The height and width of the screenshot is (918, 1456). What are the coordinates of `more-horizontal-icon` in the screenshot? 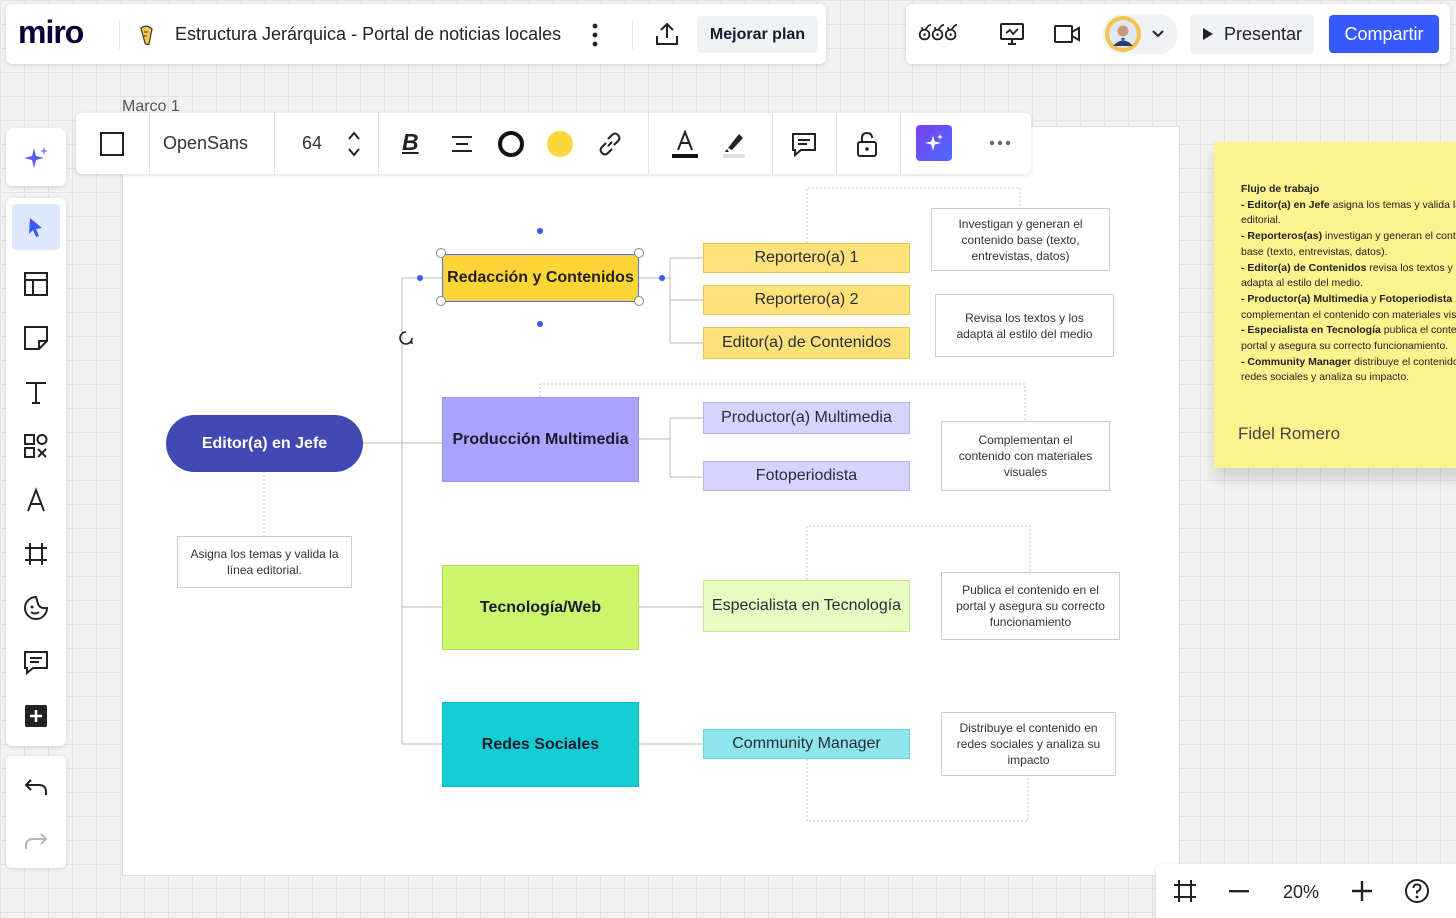 It's located at (1000, 143).